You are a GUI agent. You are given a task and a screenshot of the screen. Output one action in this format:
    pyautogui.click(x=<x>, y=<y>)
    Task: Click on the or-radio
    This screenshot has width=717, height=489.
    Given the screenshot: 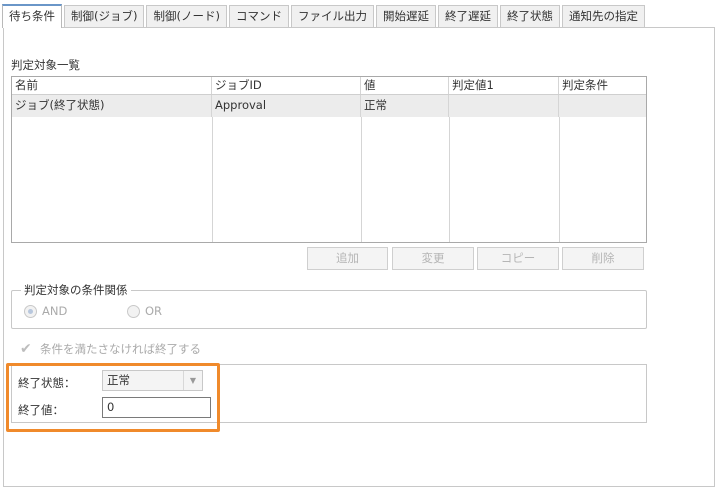 What is the action you would take?
    pyautogui.click(x=133, y=311)
    